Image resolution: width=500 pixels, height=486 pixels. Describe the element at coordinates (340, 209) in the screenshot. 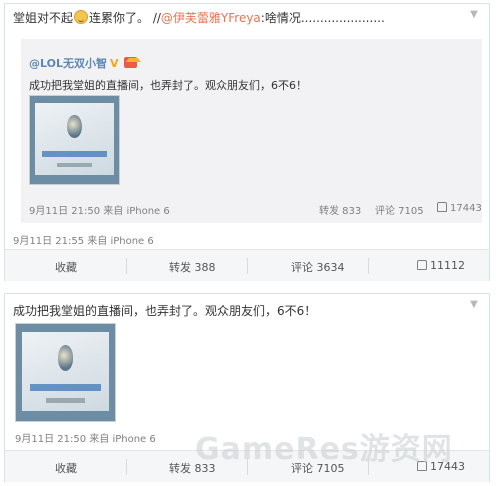

I see `repost-forward-link: 转发 833` at that location.